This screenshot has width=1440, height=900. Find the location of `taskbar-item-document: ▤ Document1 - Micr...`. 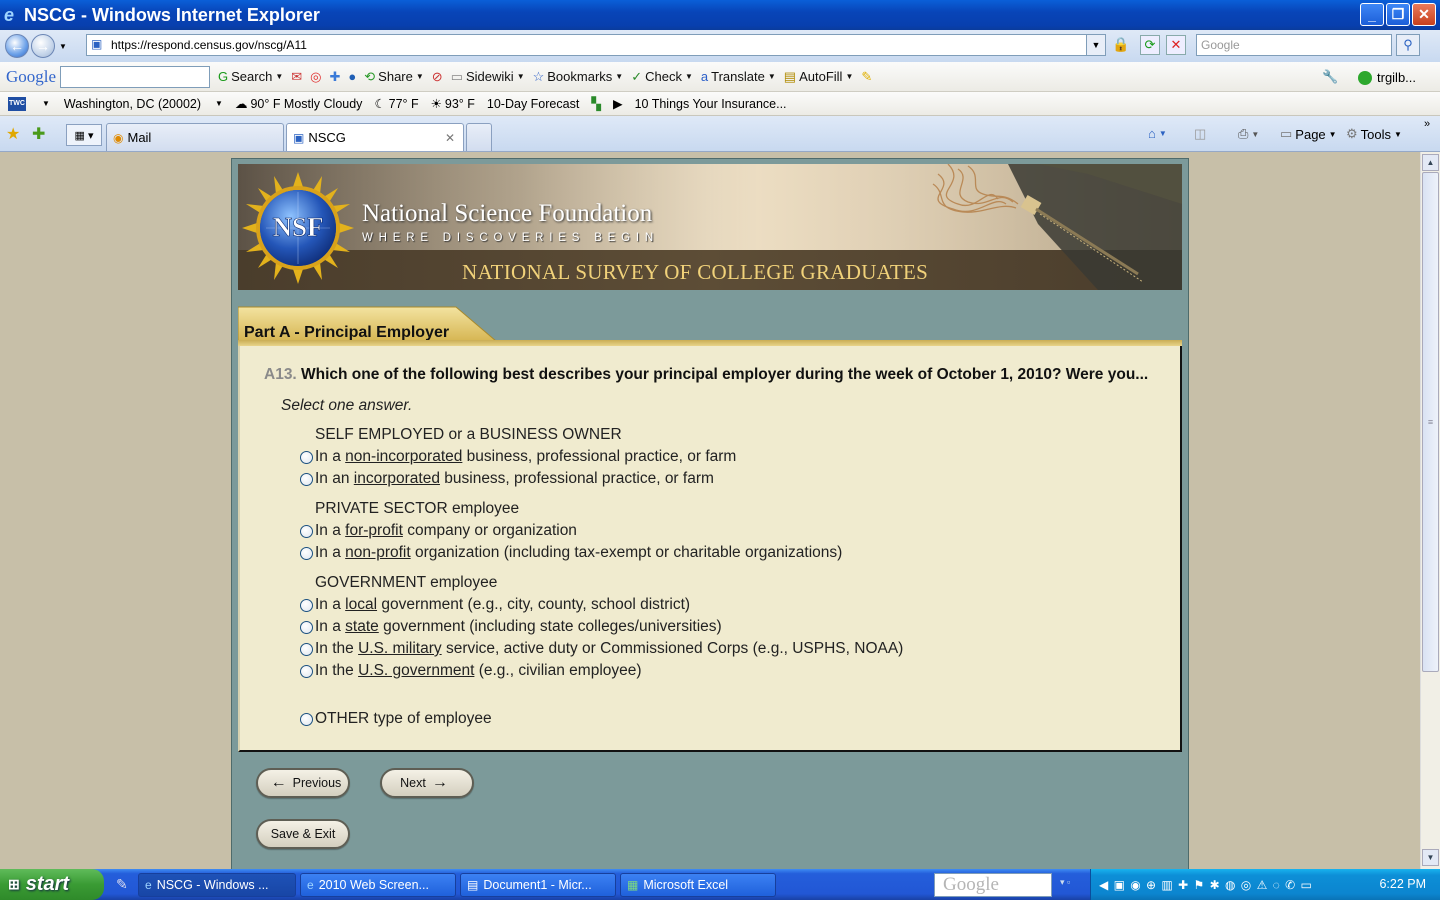

taskbar-item-document: ▤ Document1 - Micr... is located at coordinates (538, 885).